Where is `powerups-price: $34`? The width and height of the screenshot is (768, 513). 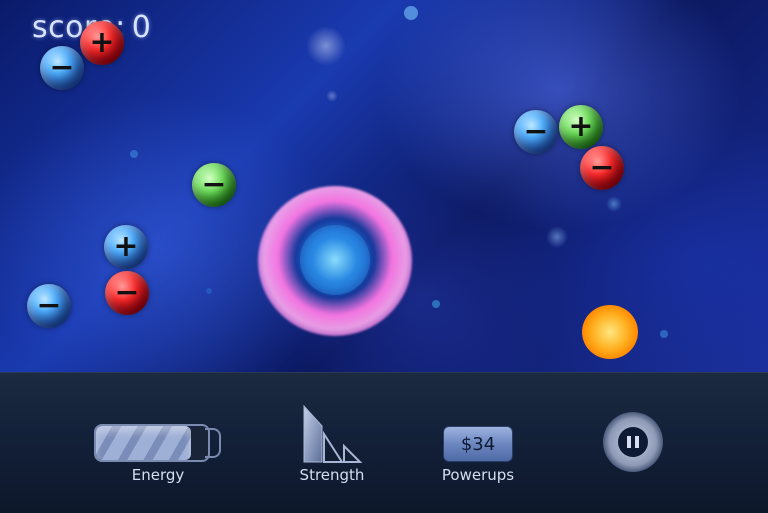 powerups-price: $34 is located at coordinates (478, 444).